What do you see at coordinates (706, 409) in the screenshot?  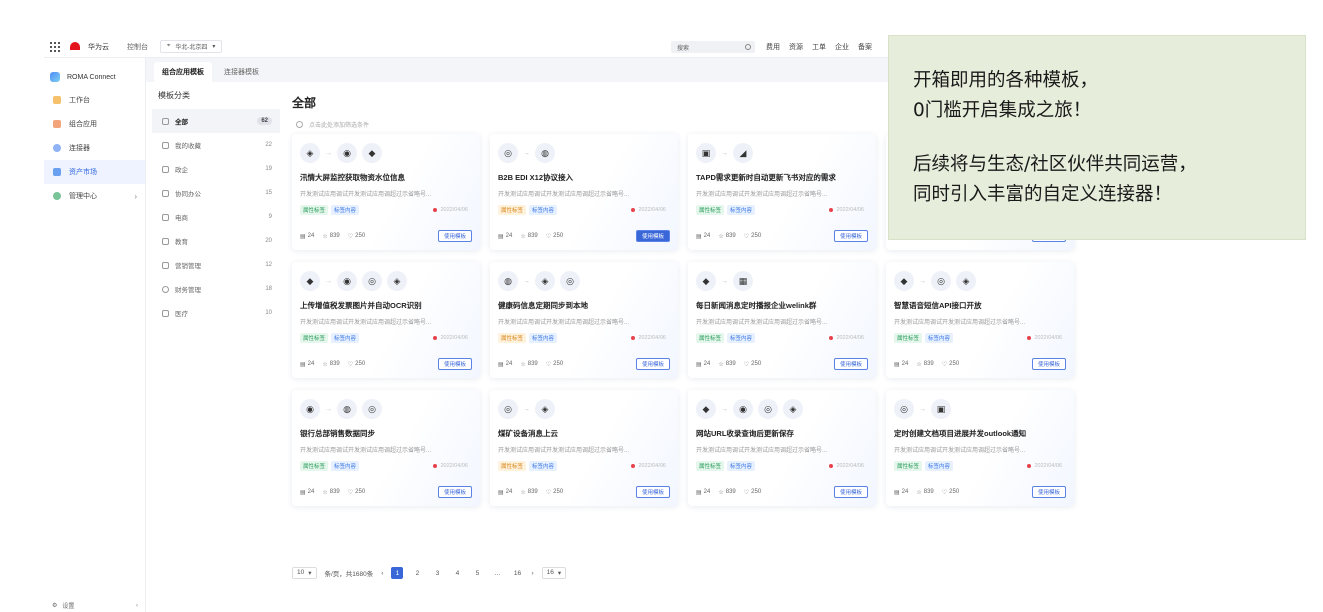 I see `app-connector-icon: ◆` at bounding box center [706, 409].